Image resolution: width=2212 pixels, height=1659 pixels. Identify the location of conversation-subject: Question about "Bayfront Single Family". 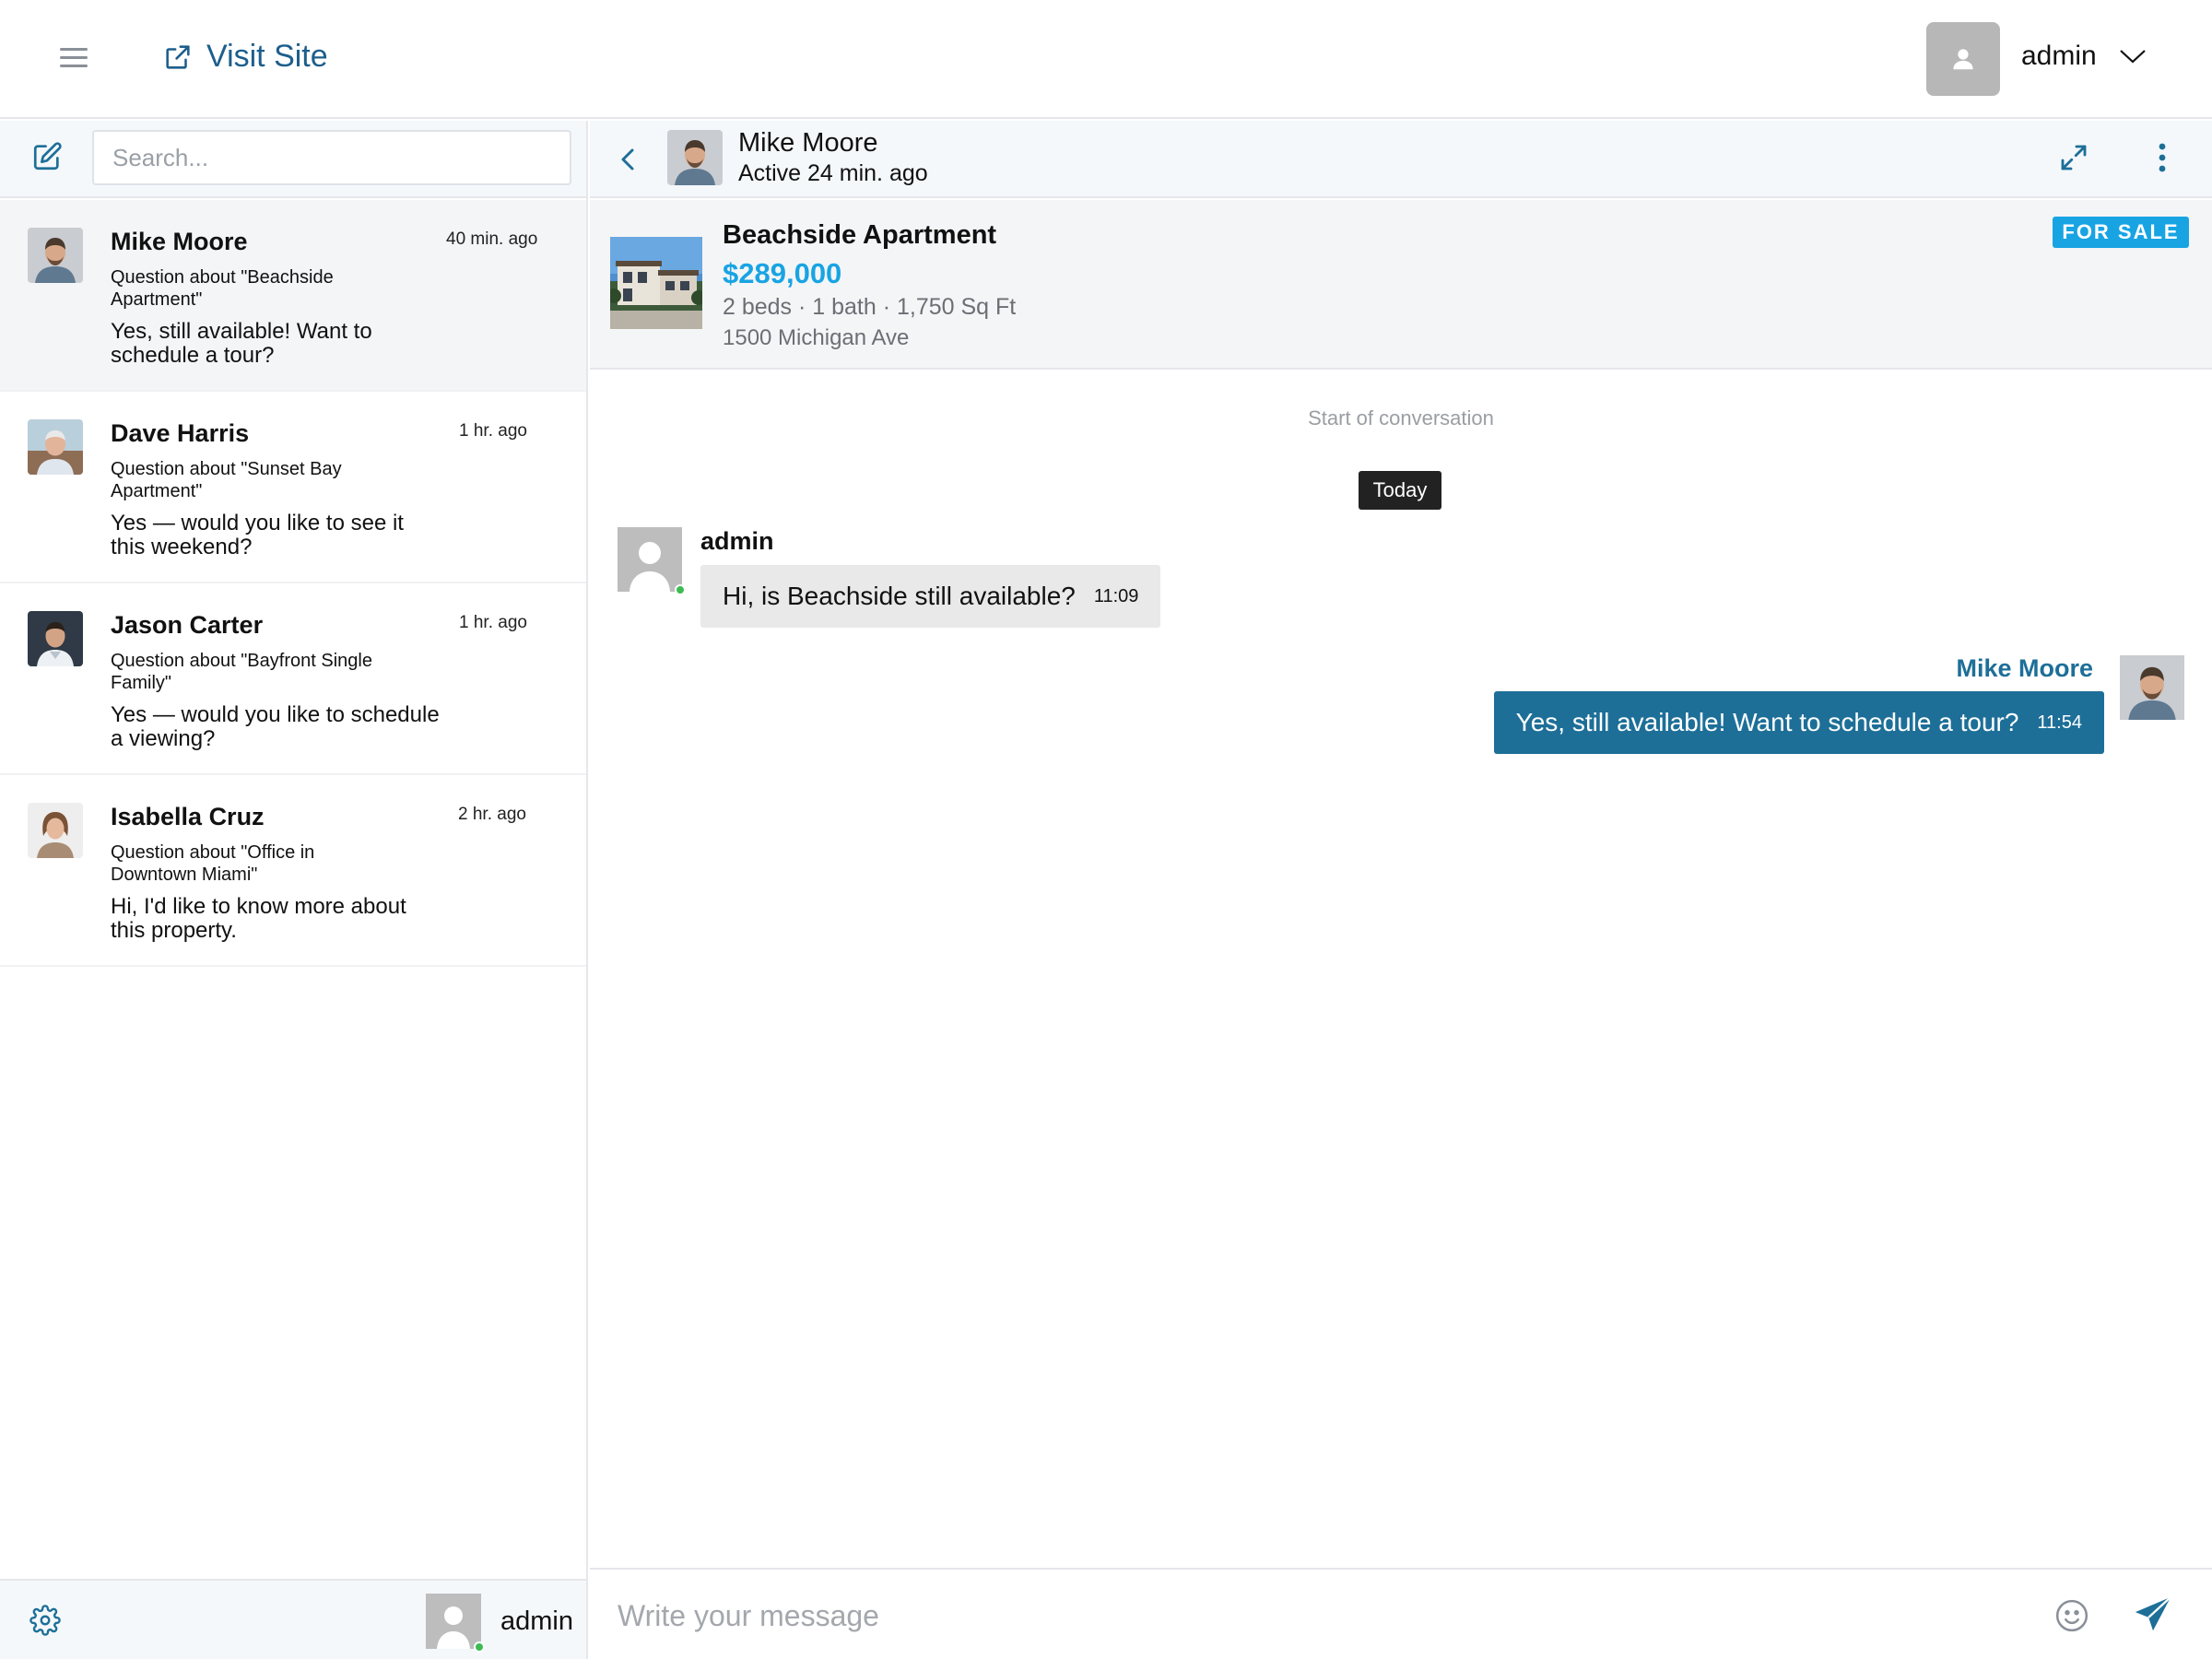
(241, 672).